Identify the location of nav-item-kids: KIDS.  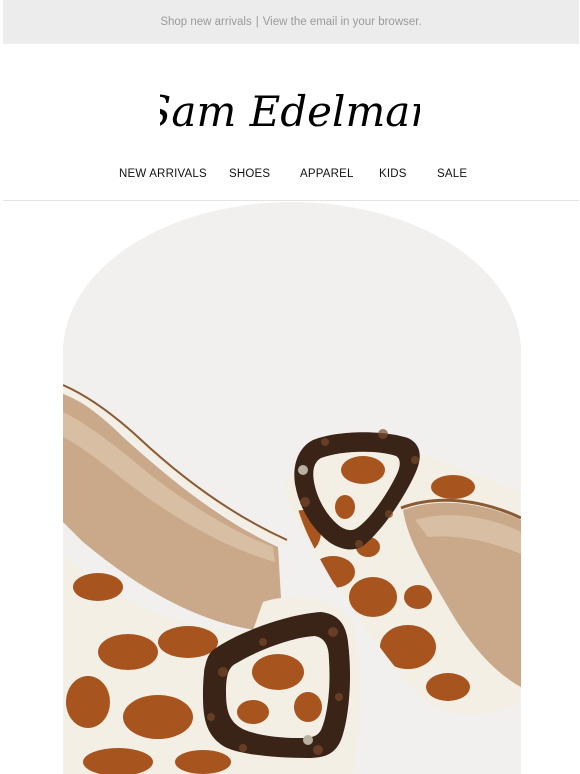
(393, 174).